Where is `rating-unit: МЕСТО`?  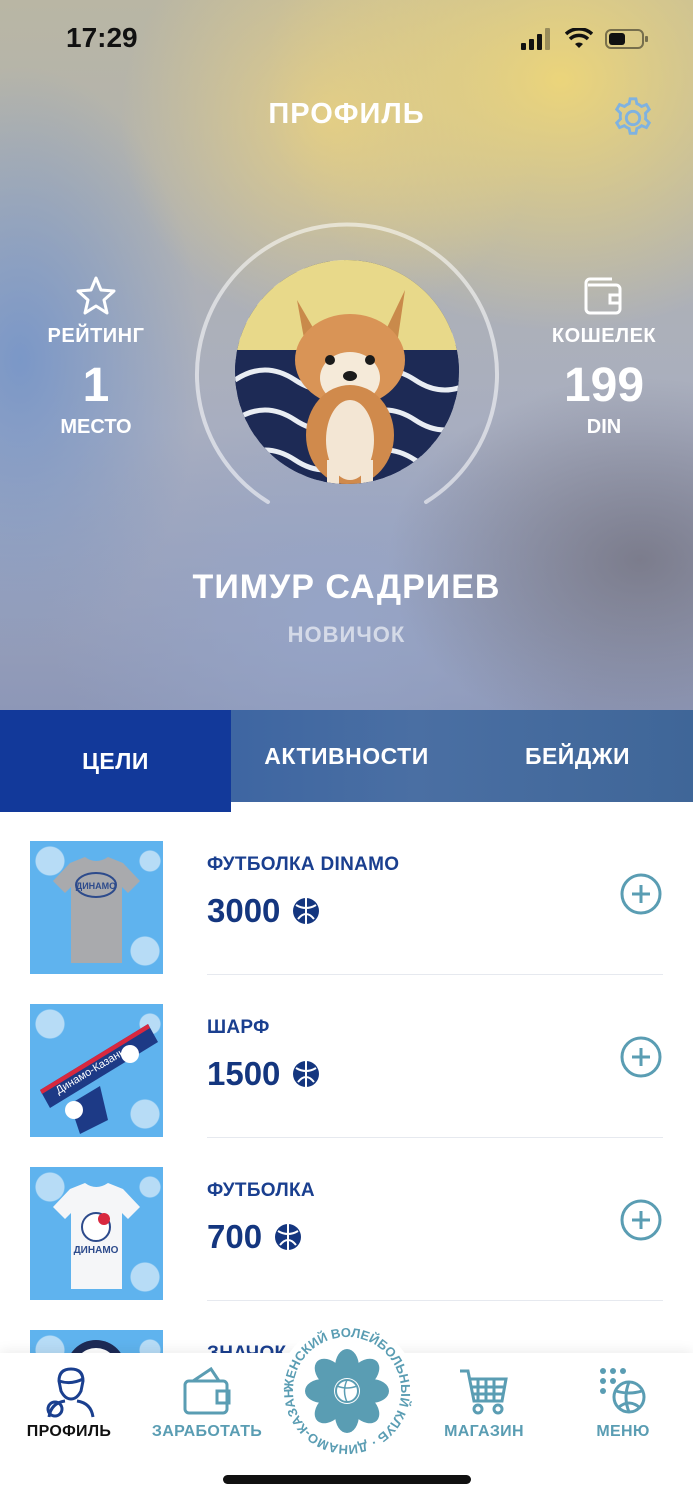 rating-unit: МЕСТО is located at coordinates (96, 427).